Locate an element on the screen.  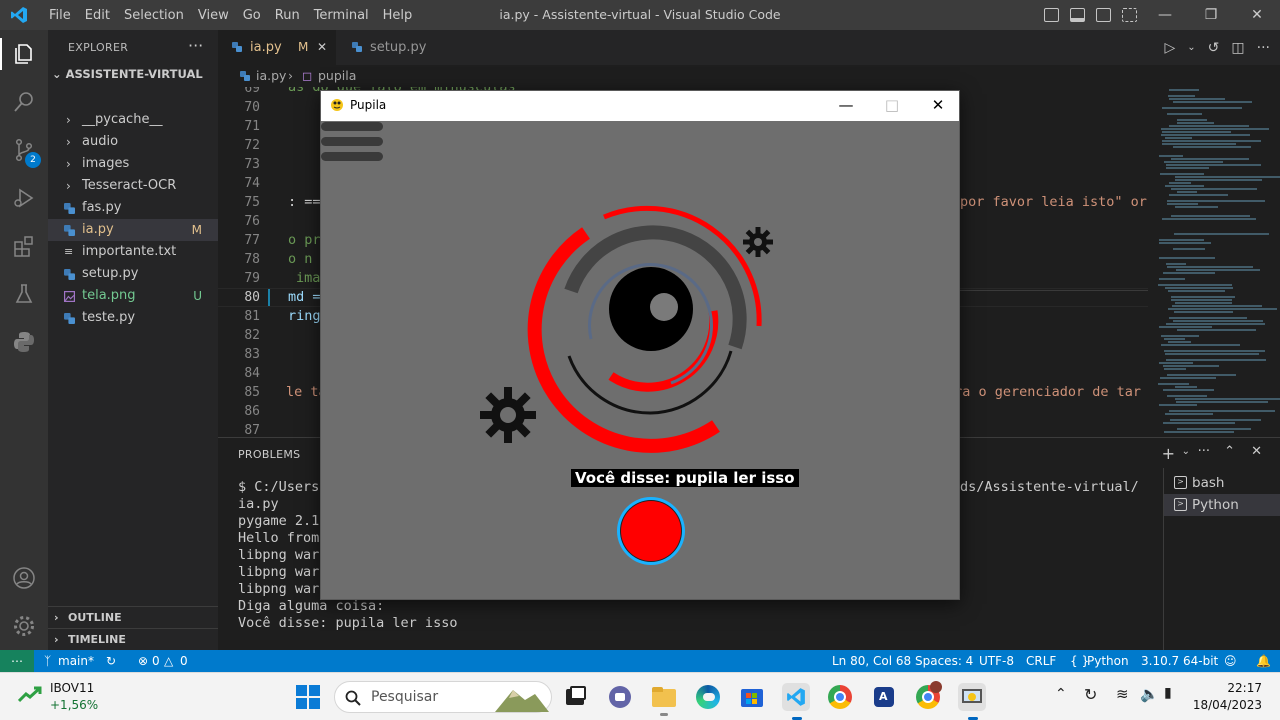
toggle-panel-icon is located at coordinates (1077, 15).